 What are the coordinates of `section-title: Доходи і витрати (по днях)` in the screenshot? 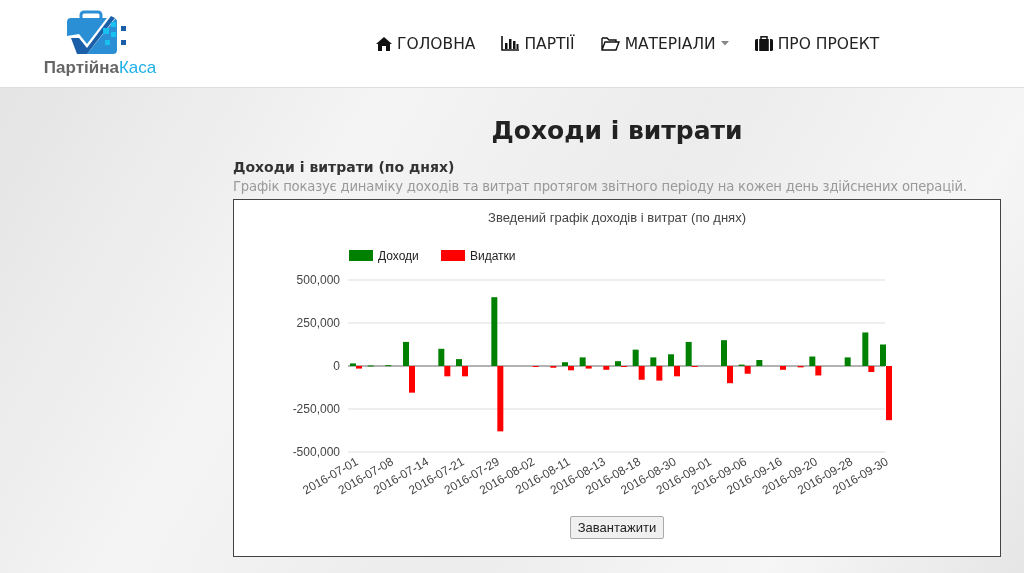 It's located at (344, 167).